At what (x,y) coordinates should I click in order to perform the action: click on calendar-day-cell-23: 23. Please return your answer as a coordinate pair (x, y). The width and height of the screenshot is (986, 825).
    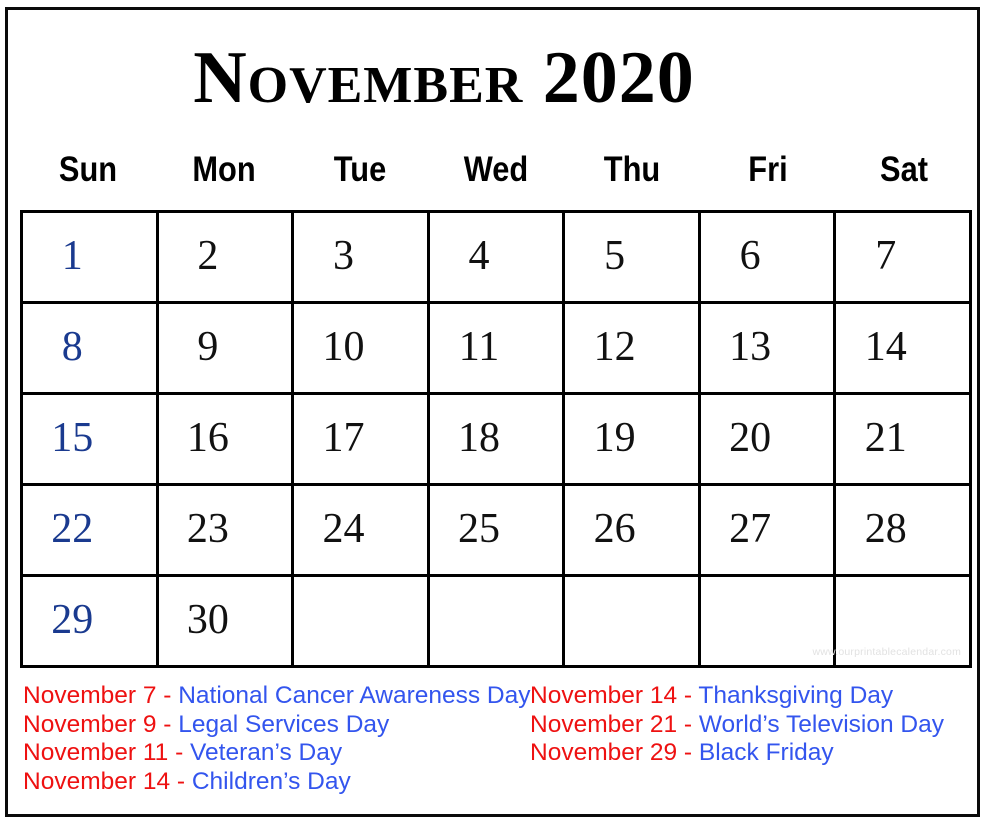
    Looking at the image, I should click on (226, 531).